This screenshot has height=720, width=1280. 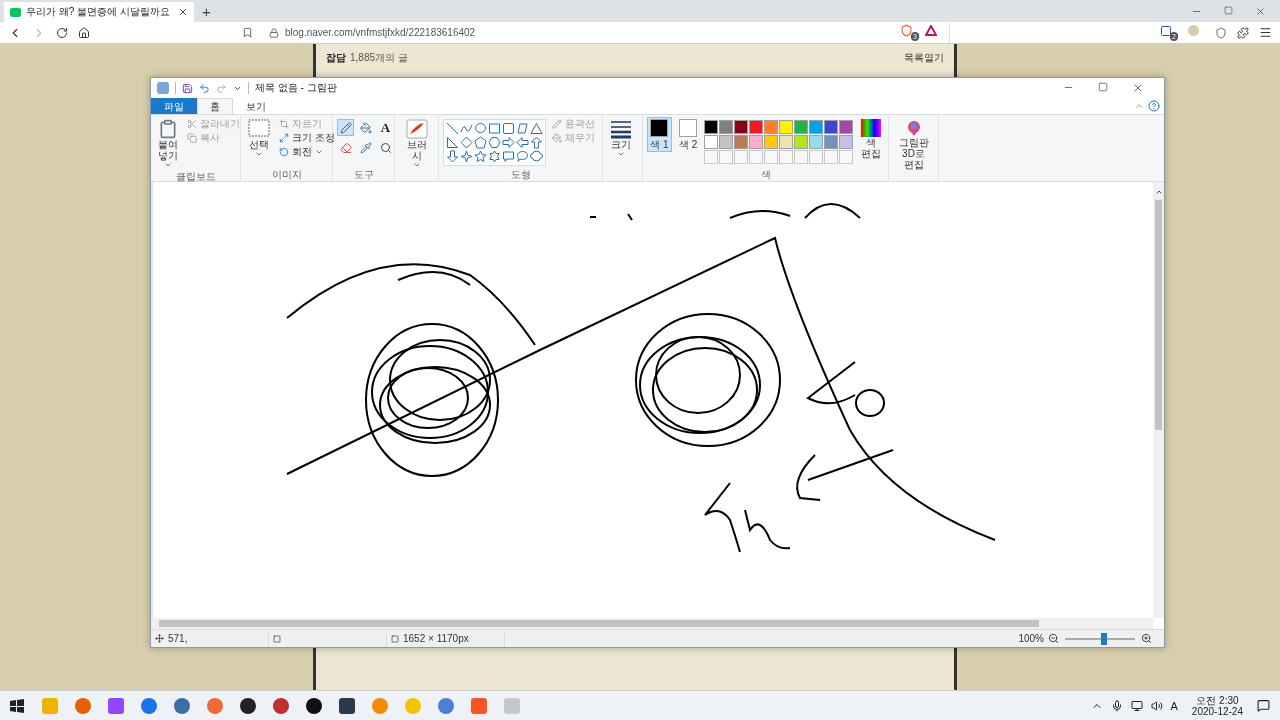 I want to click on network-icon, so click(x=1136, y=705).